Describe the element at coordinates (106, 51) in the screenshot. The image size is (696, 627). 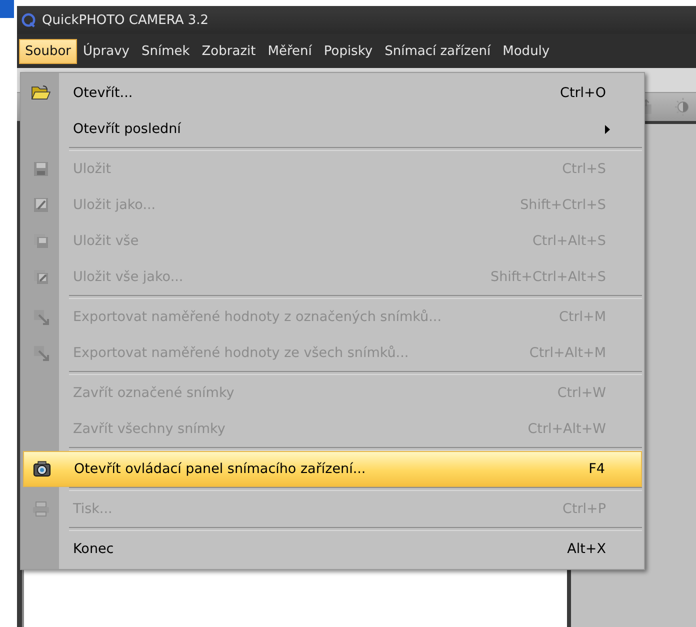
I see `menu-bar-item: Úpravy` at that location.